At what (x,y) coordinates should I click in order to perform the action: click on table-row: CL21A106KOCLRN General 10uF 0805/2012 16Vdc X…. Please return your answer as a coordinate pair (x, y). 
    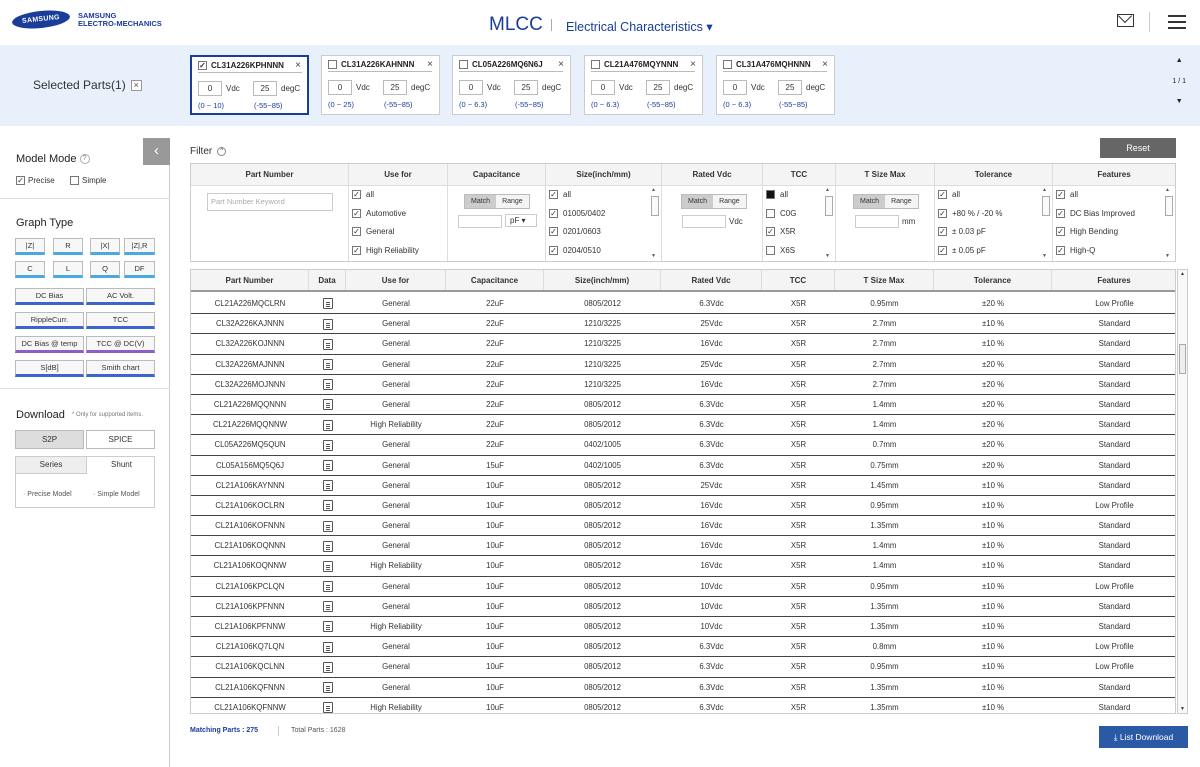
    Looking at the image, I should click on (683, 506).